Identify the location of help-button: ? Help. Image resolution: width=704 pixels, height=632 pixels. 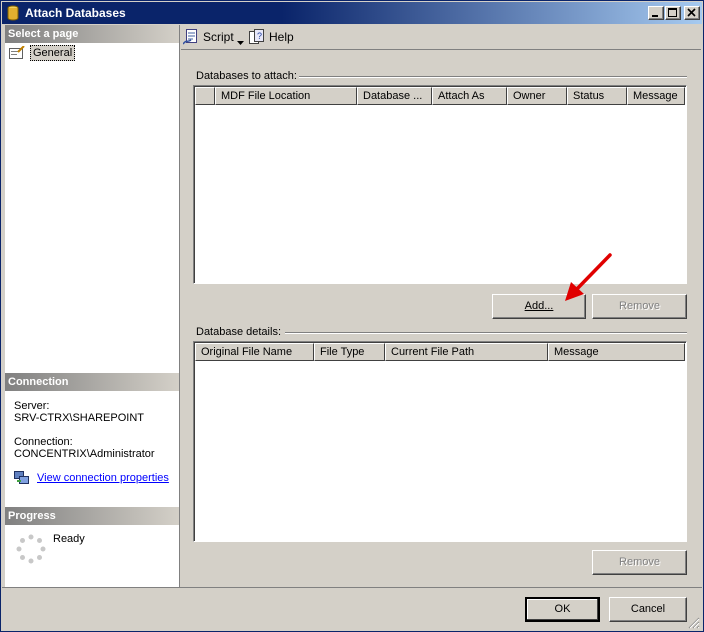
(274, 37).